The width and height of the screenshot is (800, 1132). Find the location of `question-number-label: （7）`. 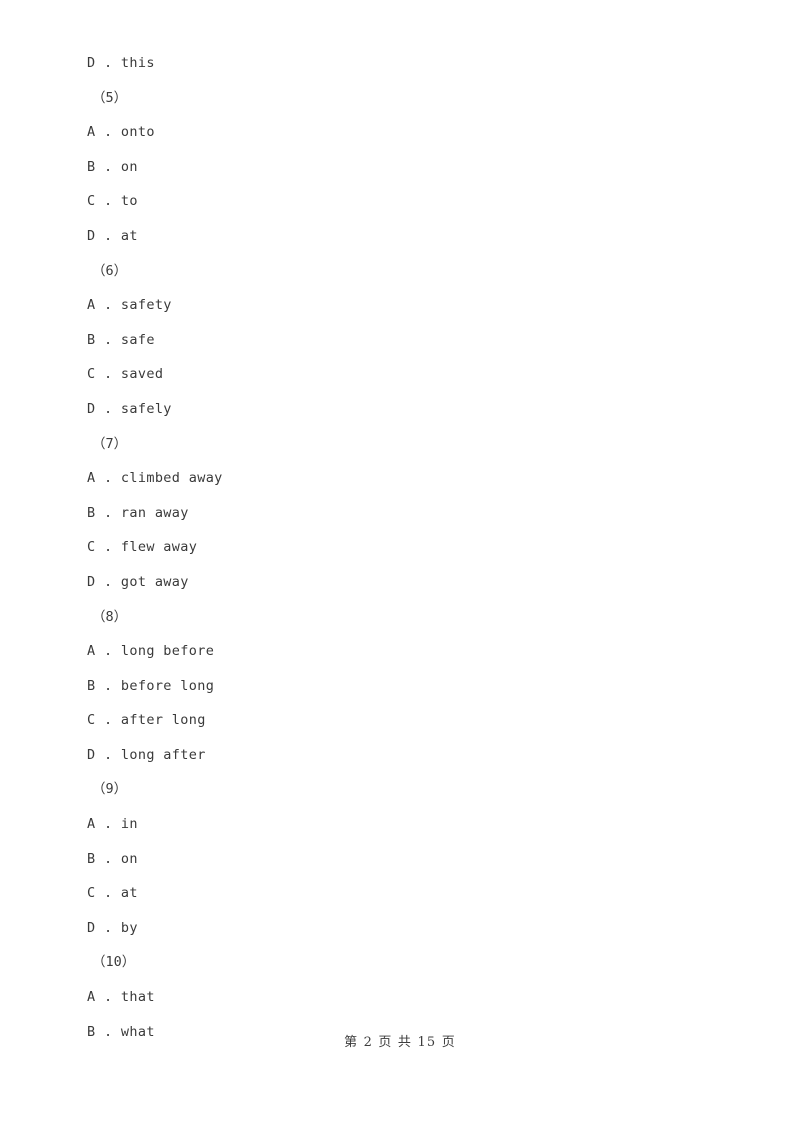

question-number-label: （7） is located at coordinates (110, 443).